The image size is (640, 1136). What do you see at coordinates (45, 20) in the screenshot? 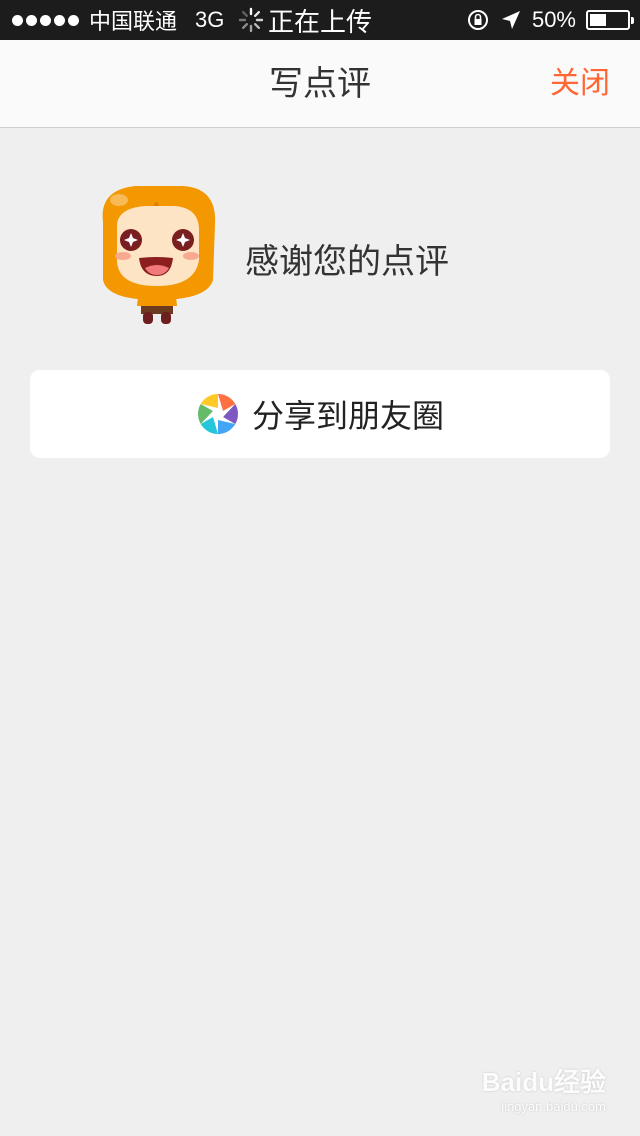
I see `signal-dots-icon` at bounding box center [45, 20].